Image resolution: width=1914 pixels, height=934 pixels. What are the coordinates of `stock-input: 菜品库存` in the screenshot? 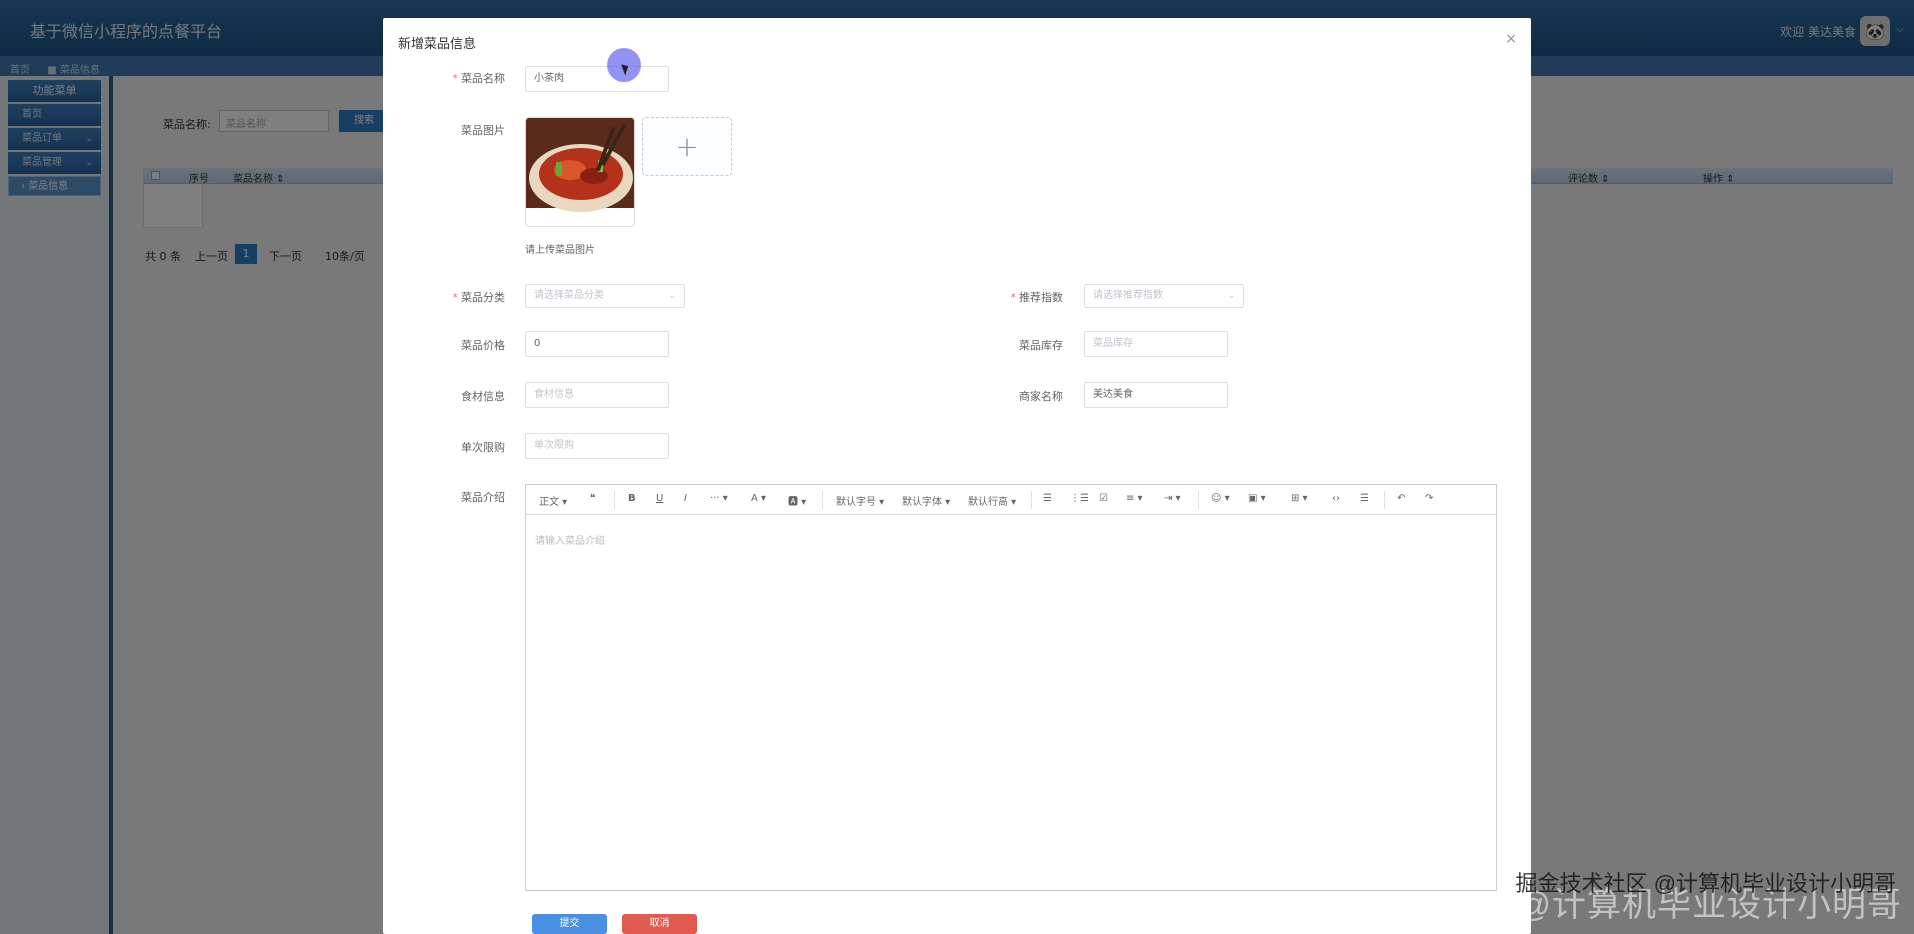 It's located at (1156, 344).